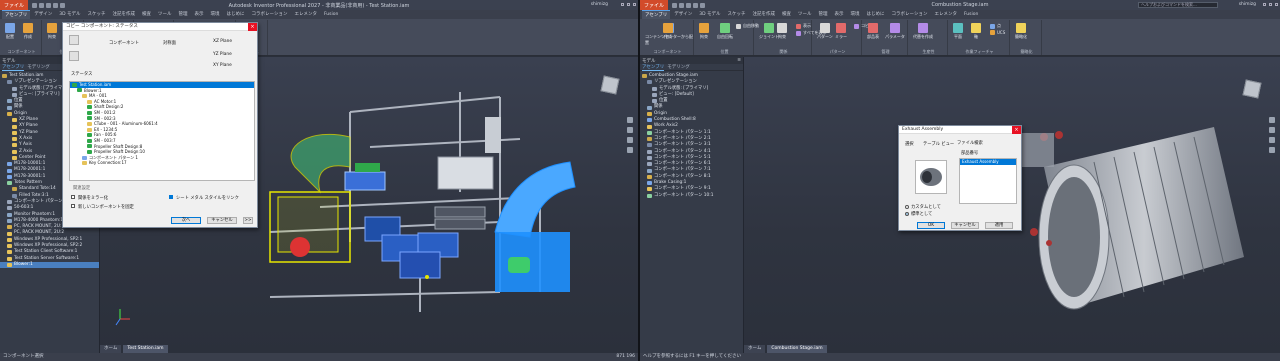 The image size is (1280, 361). I want to click on tab-table-view: テーブル ビュー, so click(938, 144).